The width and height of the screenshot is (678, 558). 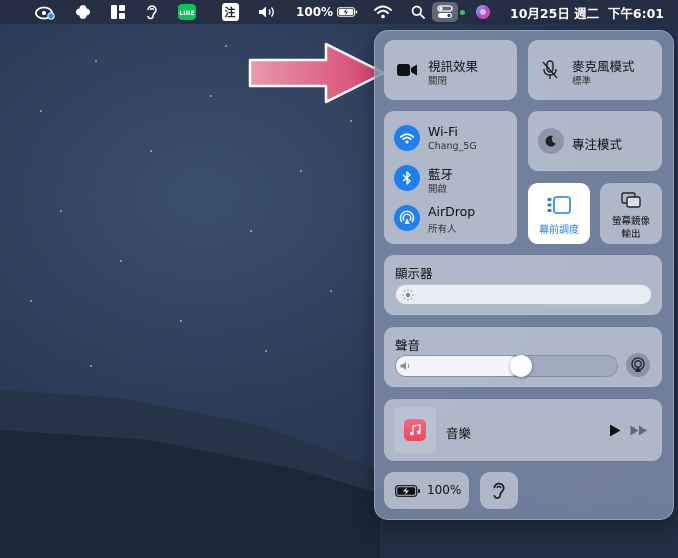 What do you see at coordinates (408, 295) in the screenshot?
I see `brightness-sun-icon` at bounding box center [408, 295].